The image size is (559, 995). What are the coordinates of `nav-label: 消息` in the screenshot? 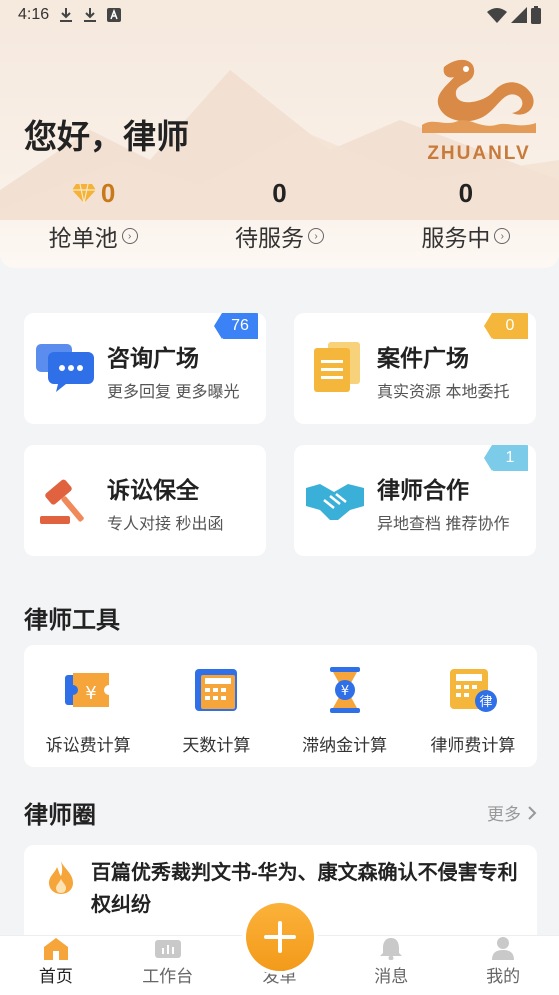 It's located at (391, 976).